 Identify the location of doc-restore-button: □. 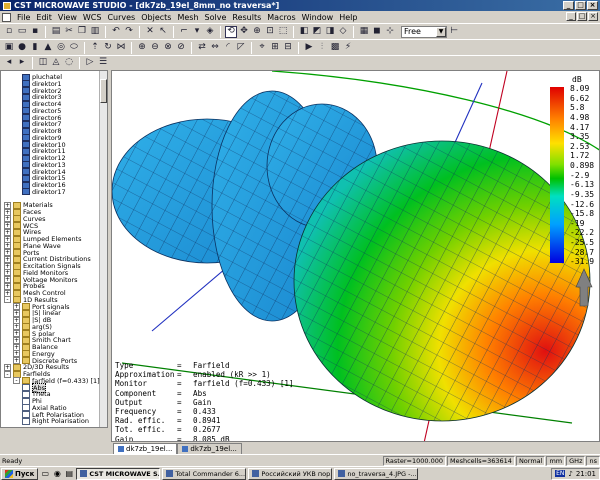
(582, 16).